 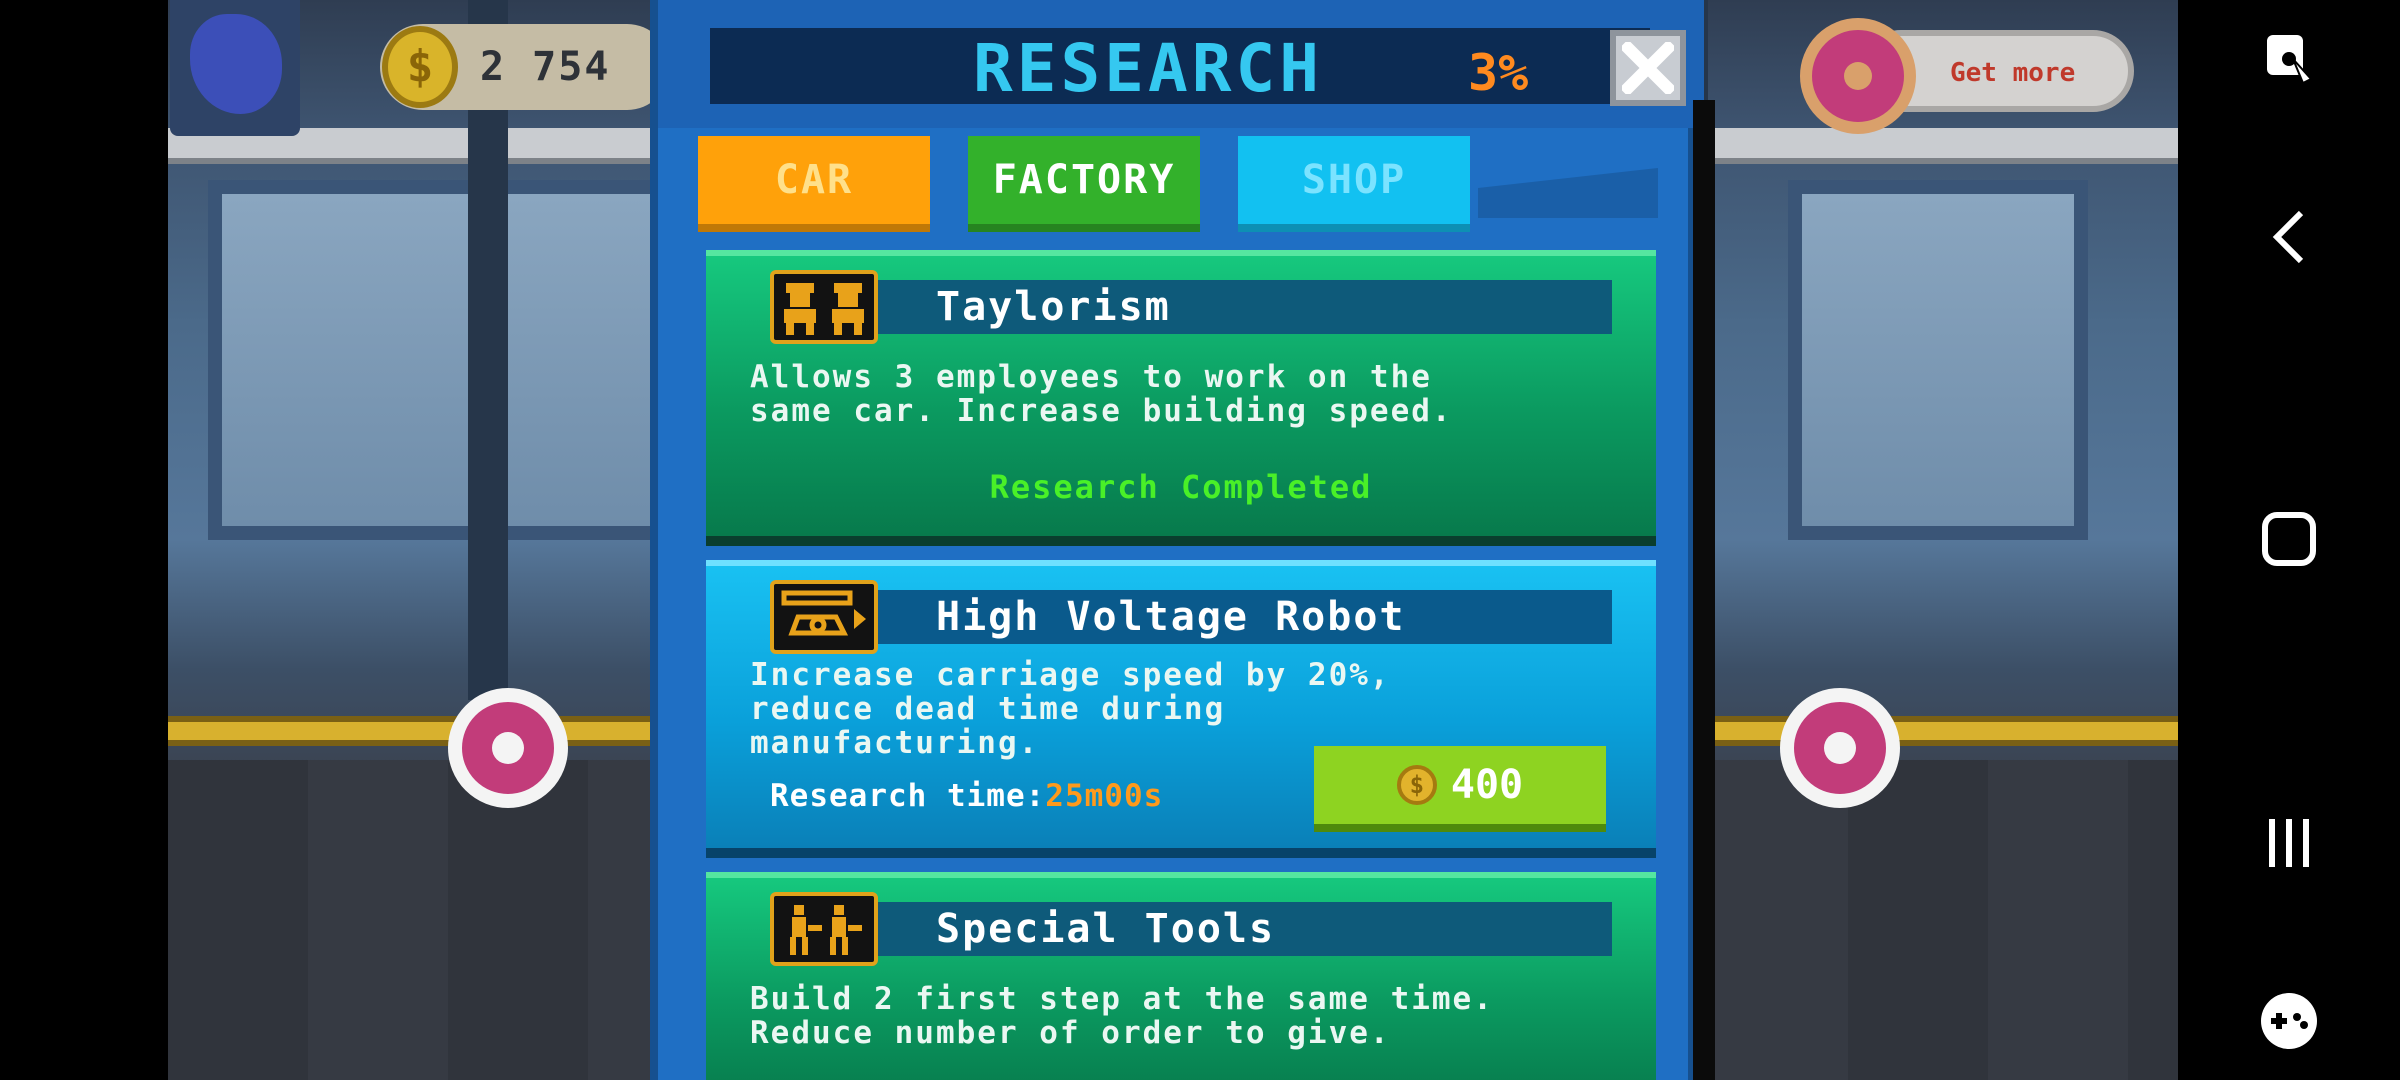 What do you see at coordinates (1181, 487) in the screenshot?
I see `research-status: Research Completed` at bounding box center [1181, 487].